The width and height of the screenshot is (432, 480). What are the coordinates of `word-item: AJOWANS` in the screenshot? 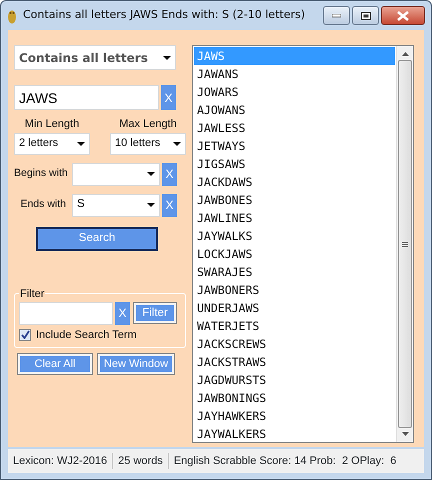 It's located at (294, 110).